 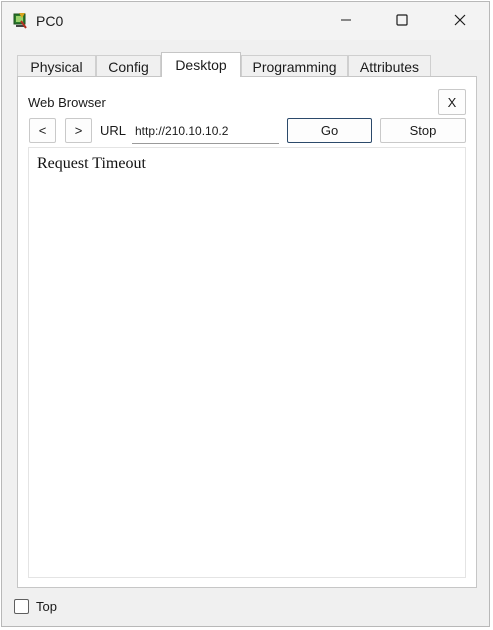 What do you see at coordinates (91, 163) in the screenshot?
I see `page-content-text: Request Timeout` at bounding box center [91, 163].